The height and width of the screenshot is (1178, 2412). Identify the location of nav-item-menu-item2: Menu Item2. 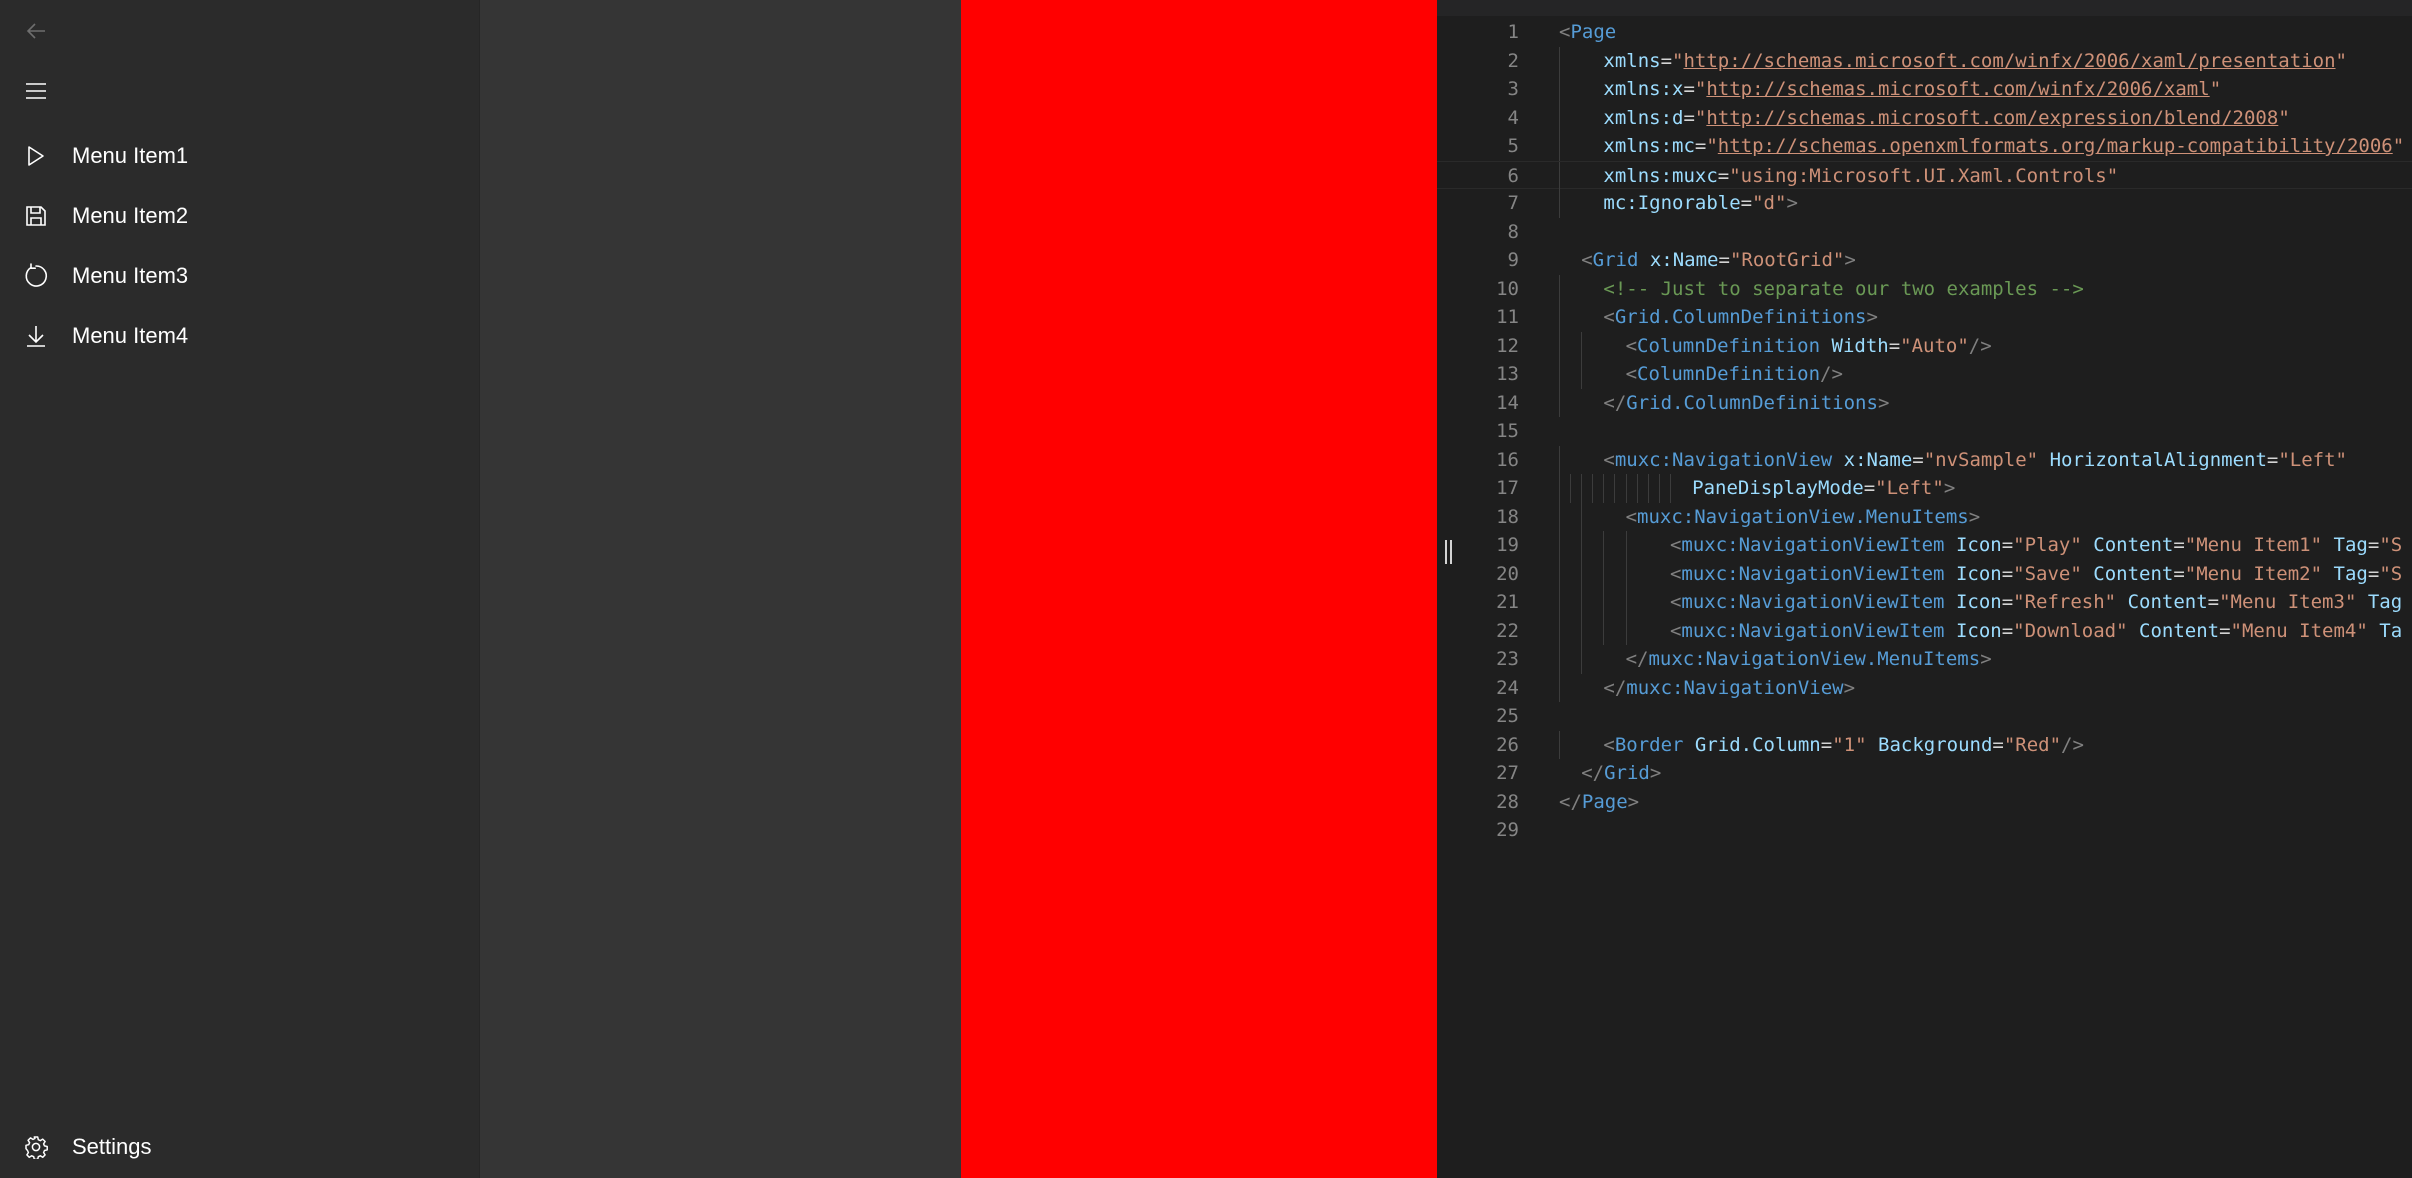
(240, 216).